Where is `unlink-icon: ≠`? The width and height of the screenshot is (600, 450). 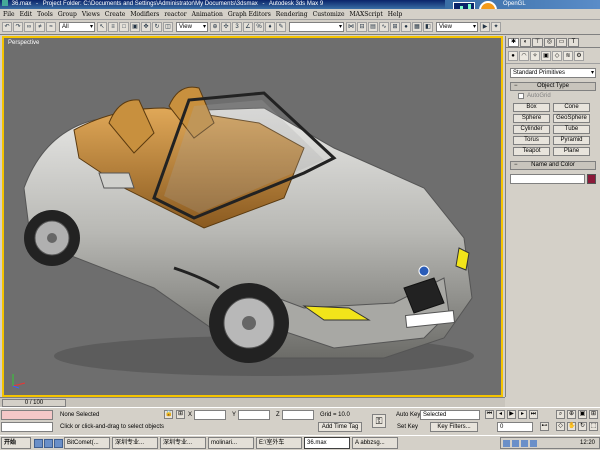
unlink-icon: ≠ is located at coordinates (40, 27).